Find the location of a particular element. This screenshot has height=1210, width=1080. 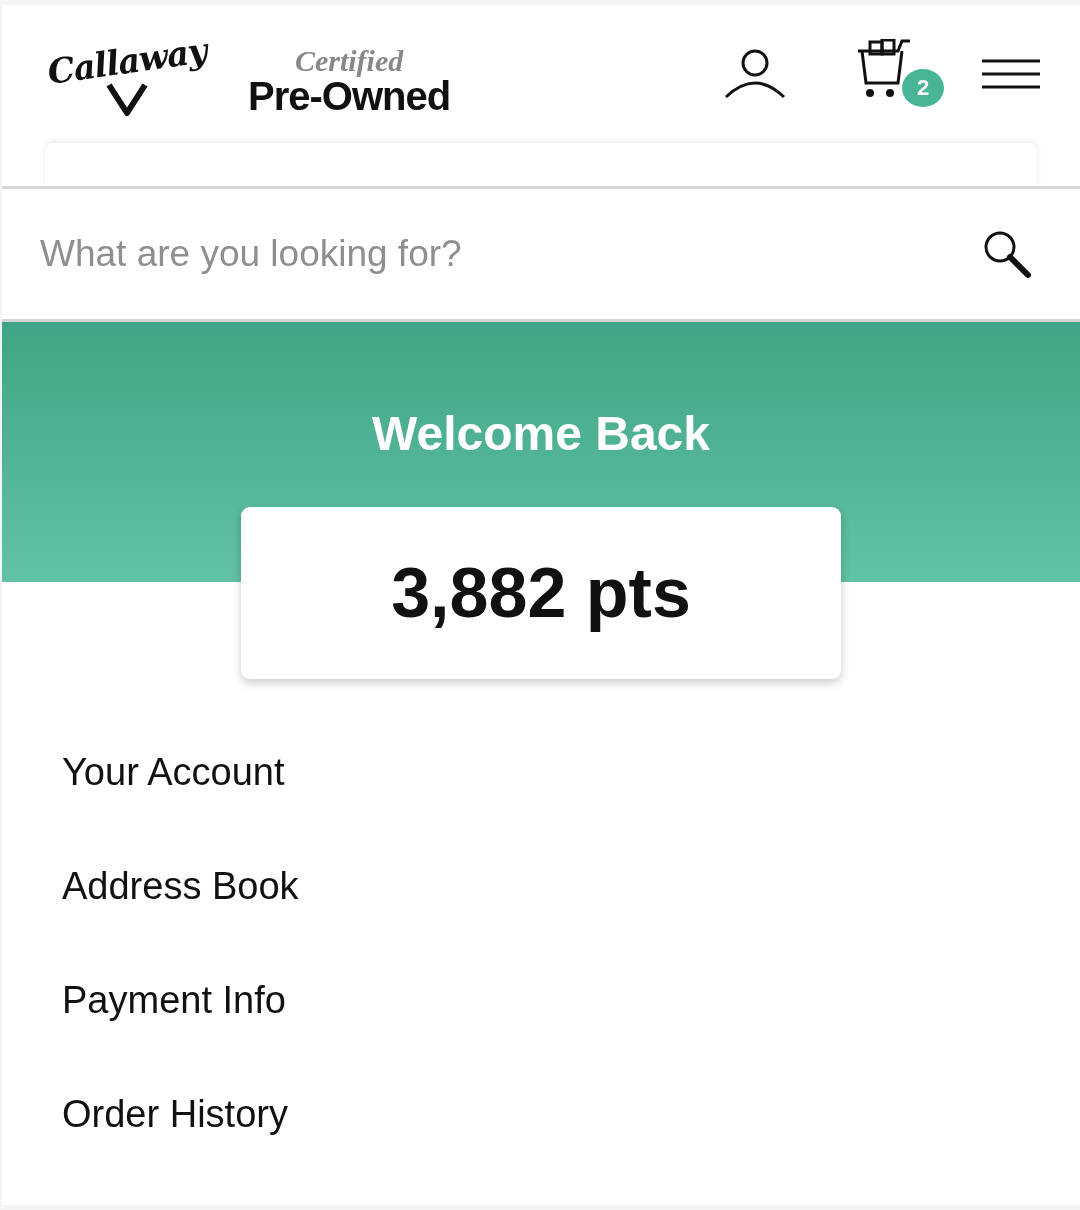

account-menu-link: Payment Info is located at coordinates (174, 1000).